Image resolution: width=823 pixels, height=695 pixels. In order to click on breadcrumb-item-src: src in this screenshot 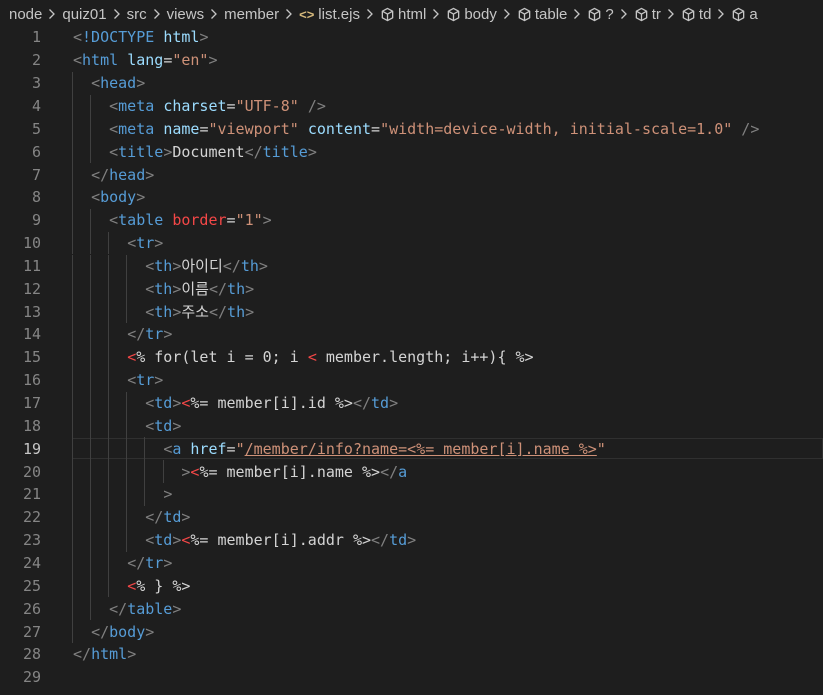, I will do `click(137, 14)`.